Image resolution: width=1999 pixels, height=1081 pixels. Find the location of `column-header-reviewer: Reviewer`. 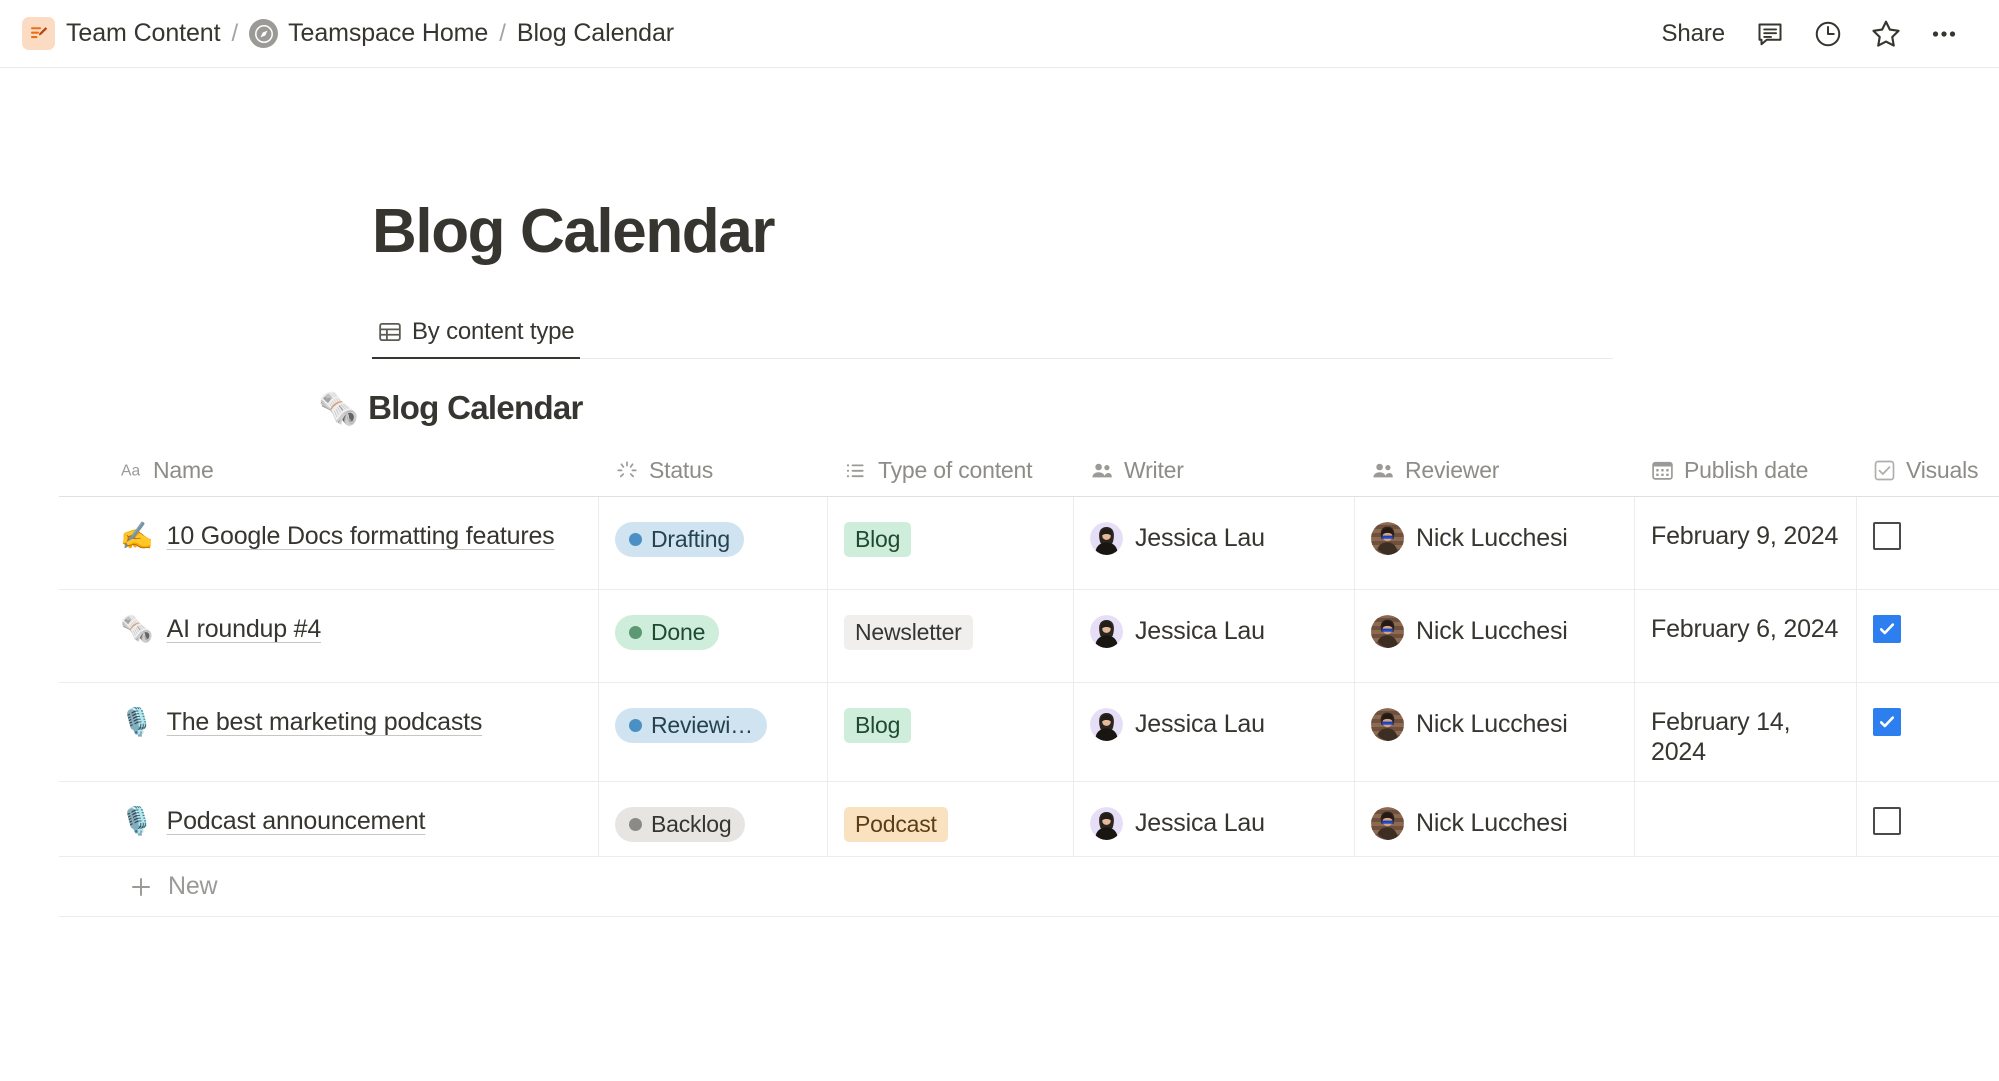

column-header-reviewer: Reviewer is located at coordinates (1495, 470).